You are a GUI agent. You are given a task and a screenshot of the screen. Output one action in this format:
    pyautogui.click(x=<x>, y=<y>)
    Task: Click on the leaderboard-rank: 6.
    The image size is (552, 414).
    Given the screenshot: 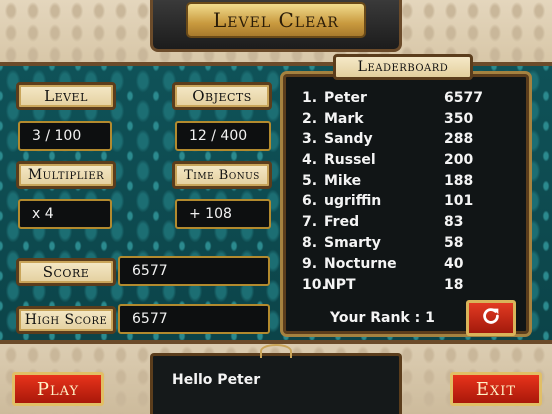 What is the action you would take?
    pyautogui.click(x=310, y=201)
    